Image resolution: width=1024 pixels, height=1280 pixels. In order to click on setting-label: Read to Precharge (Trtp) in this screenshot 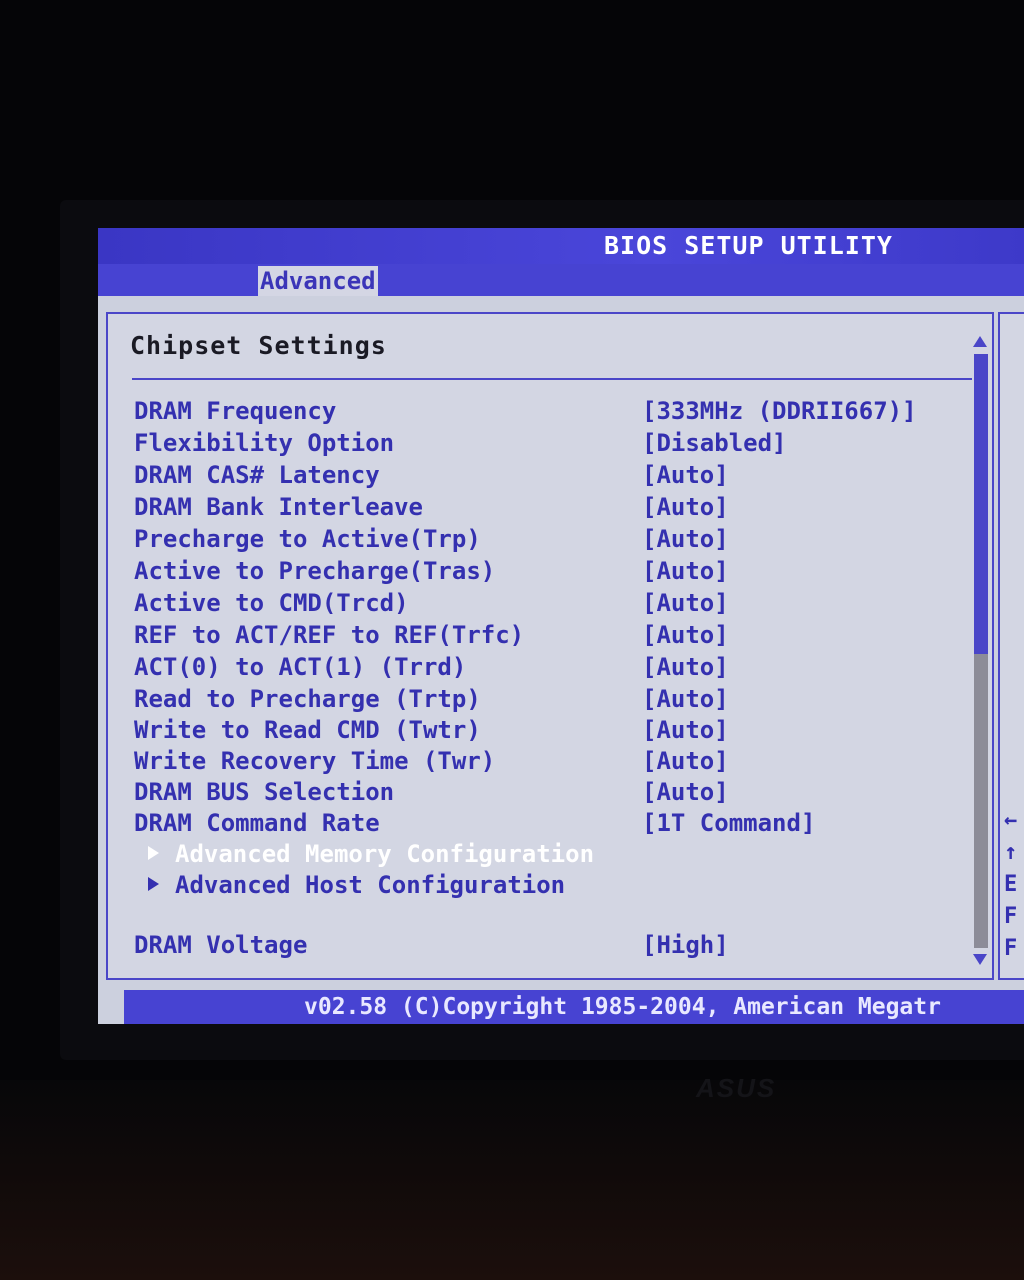, I will do `click(307, 699)`.